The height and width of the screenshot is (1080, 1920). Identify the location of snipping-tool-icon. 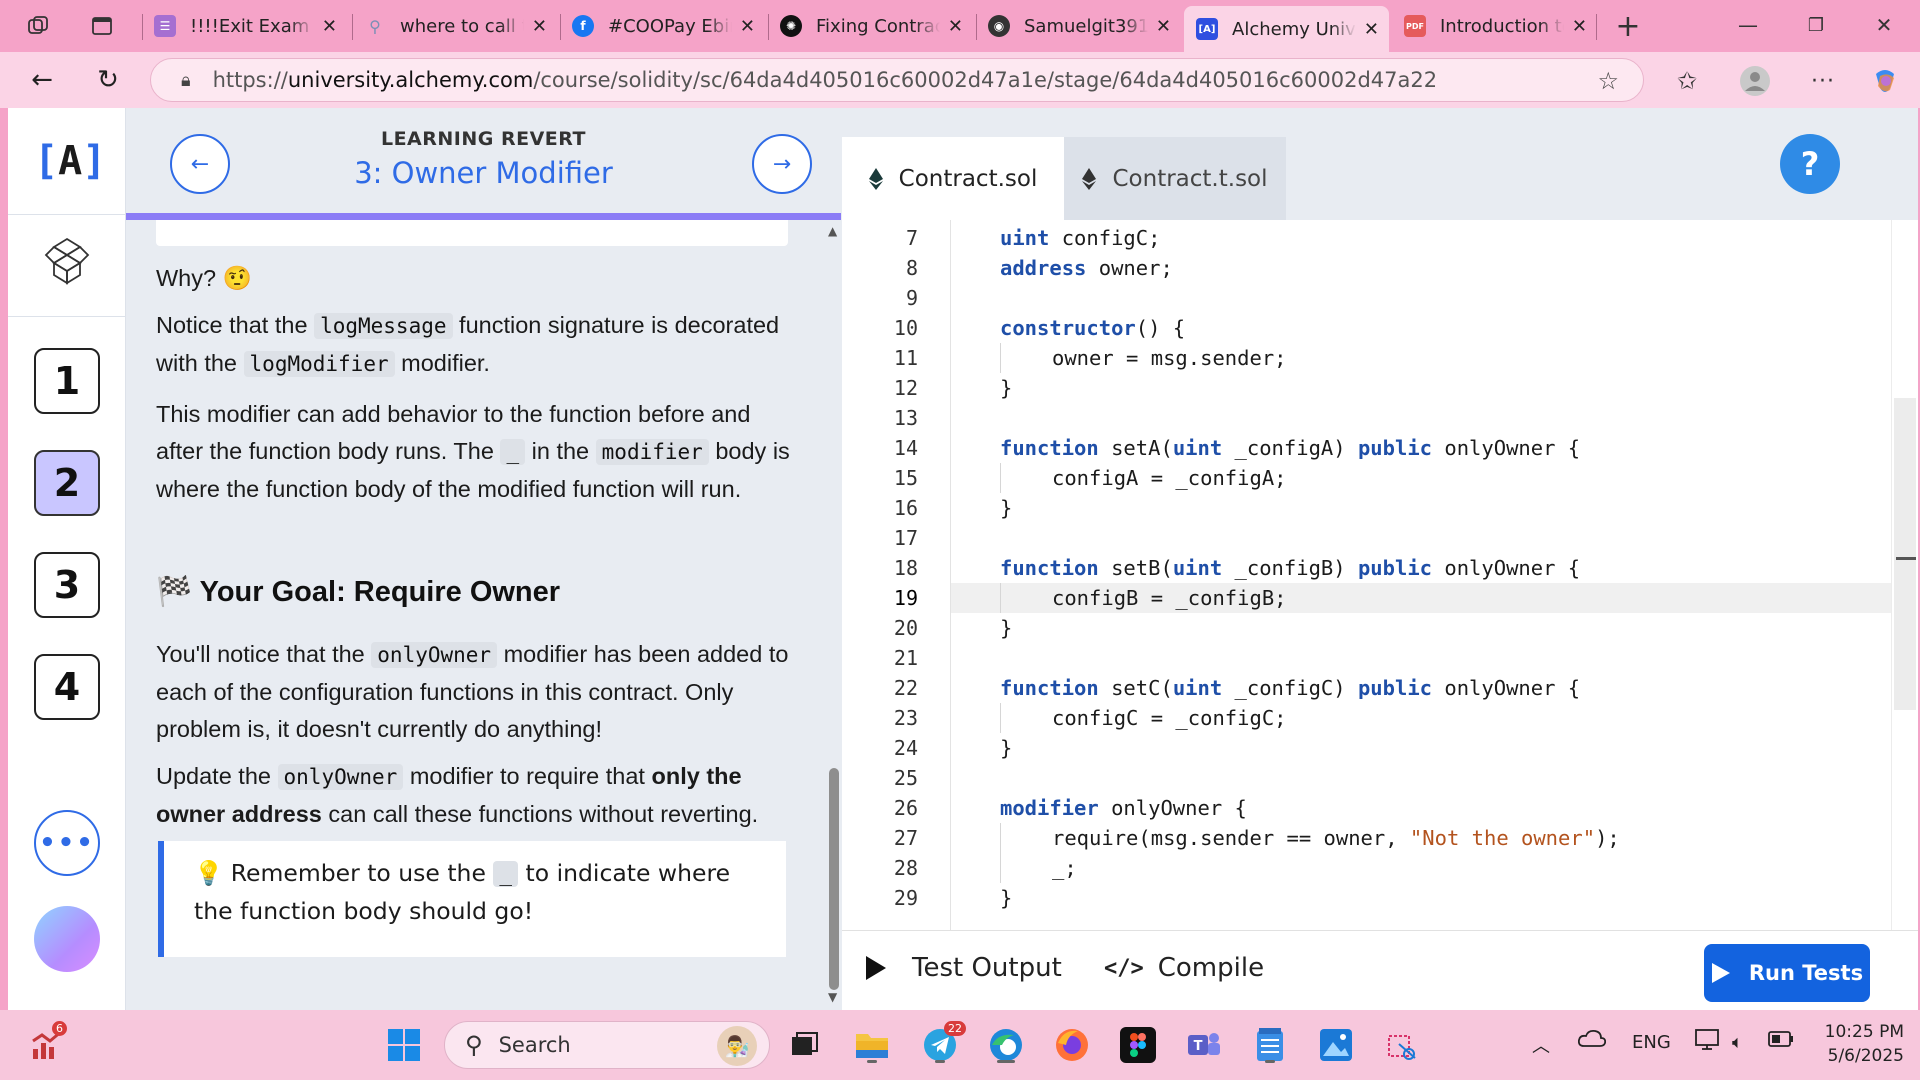
(1402, 1045).